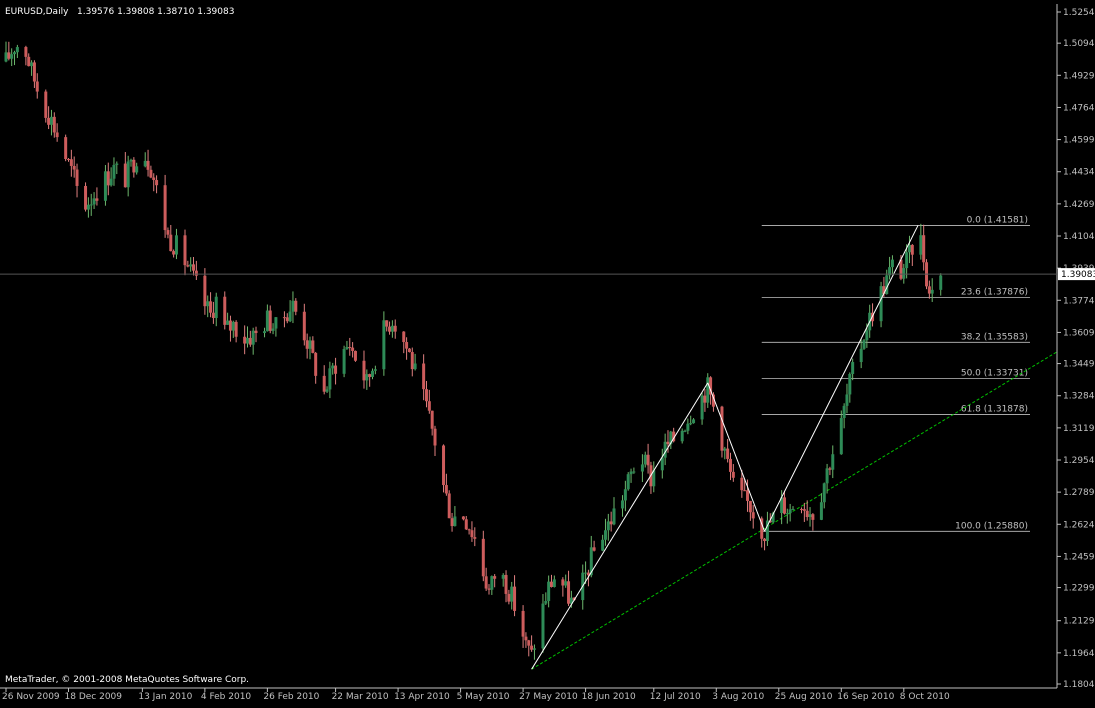  I want to click on price-tick-label: 1.22990, so click(1079, 589).